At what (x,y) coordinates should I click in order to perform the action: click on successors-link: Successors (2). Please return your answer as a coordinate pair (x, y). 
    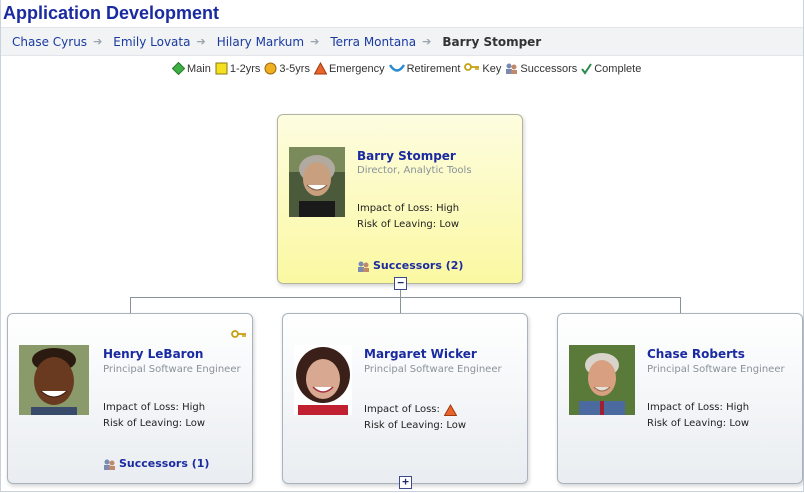
    Looking at the image, I should click on (410, 265).